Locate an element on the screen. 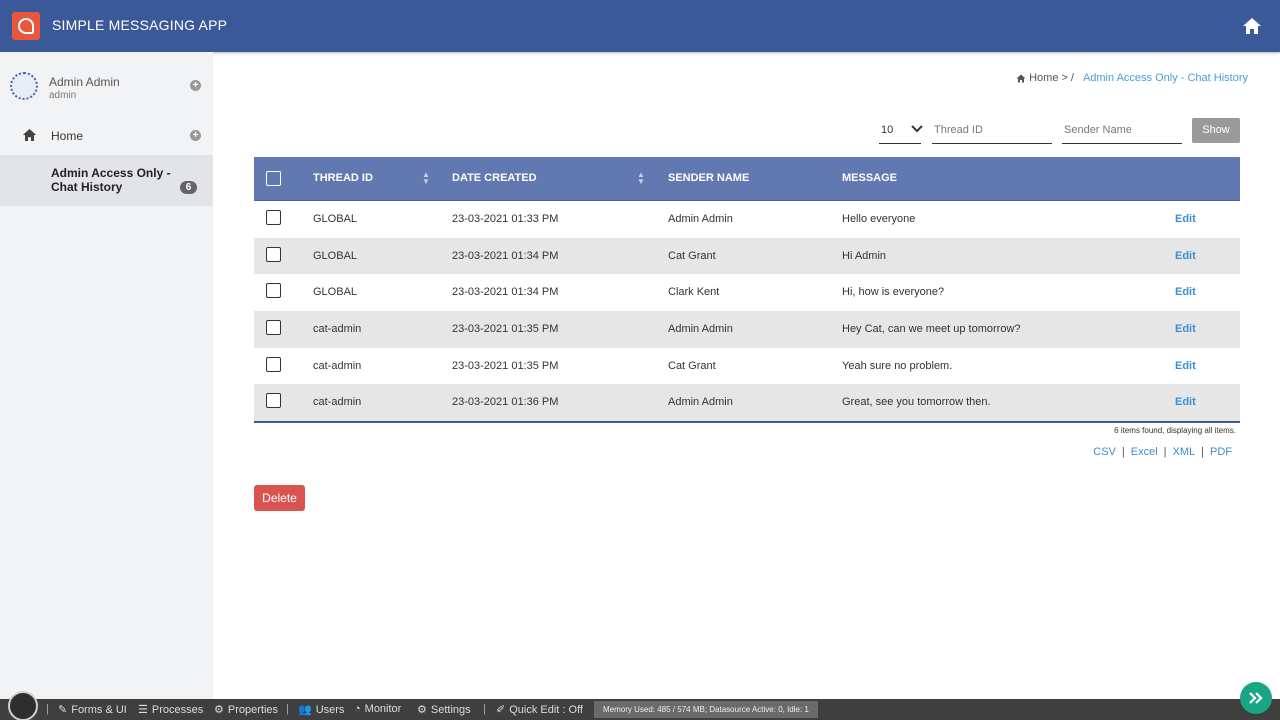 This screenshot has width=1280, height=720. column-header-message: MESSAGE is located at coordinates (870, 178).